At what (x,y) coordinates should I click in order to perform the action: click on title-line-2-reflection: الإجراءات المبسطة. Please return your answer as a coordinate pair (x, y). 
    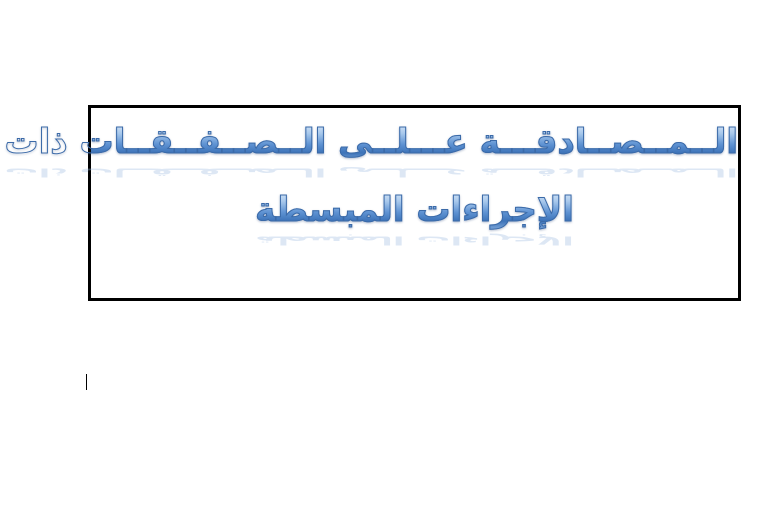
    Looking at the image, I should click on (414, 240).